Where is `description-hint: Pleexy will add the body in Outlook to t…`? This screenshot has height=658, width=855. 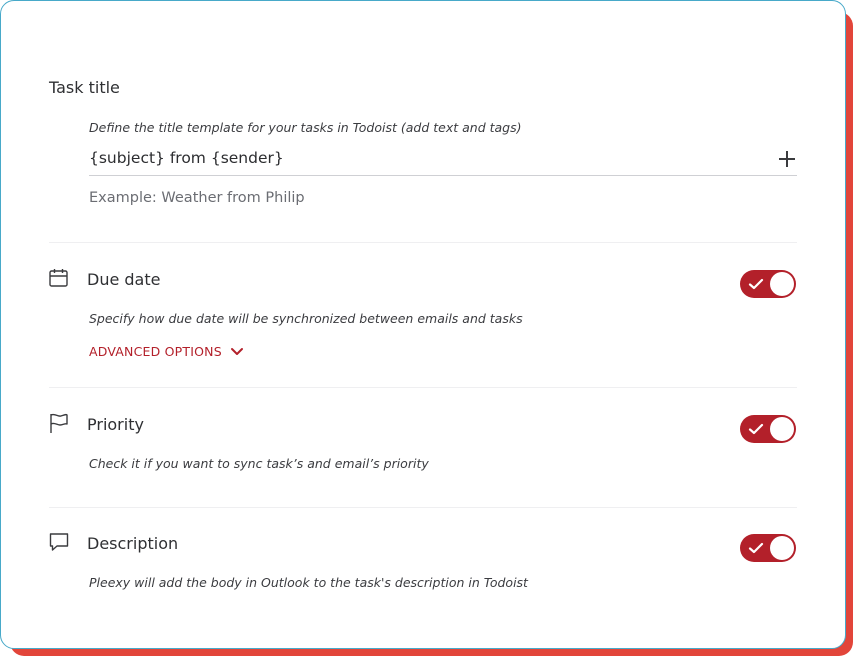
description-hint: Pleexy will add the body in Outlook to t… is located at coordinates (308, 582).